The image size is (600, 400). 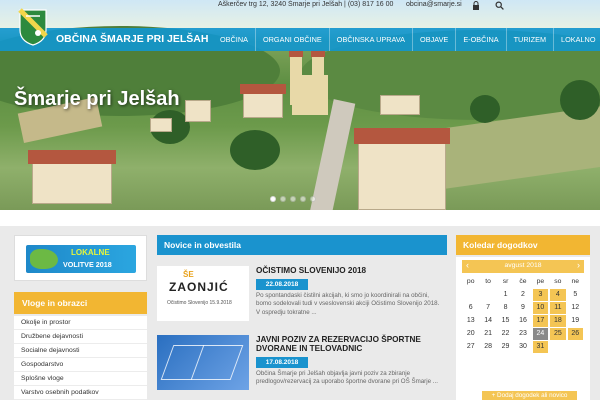 I want to click on calendar-day: 23, so click(x=522, y=334).